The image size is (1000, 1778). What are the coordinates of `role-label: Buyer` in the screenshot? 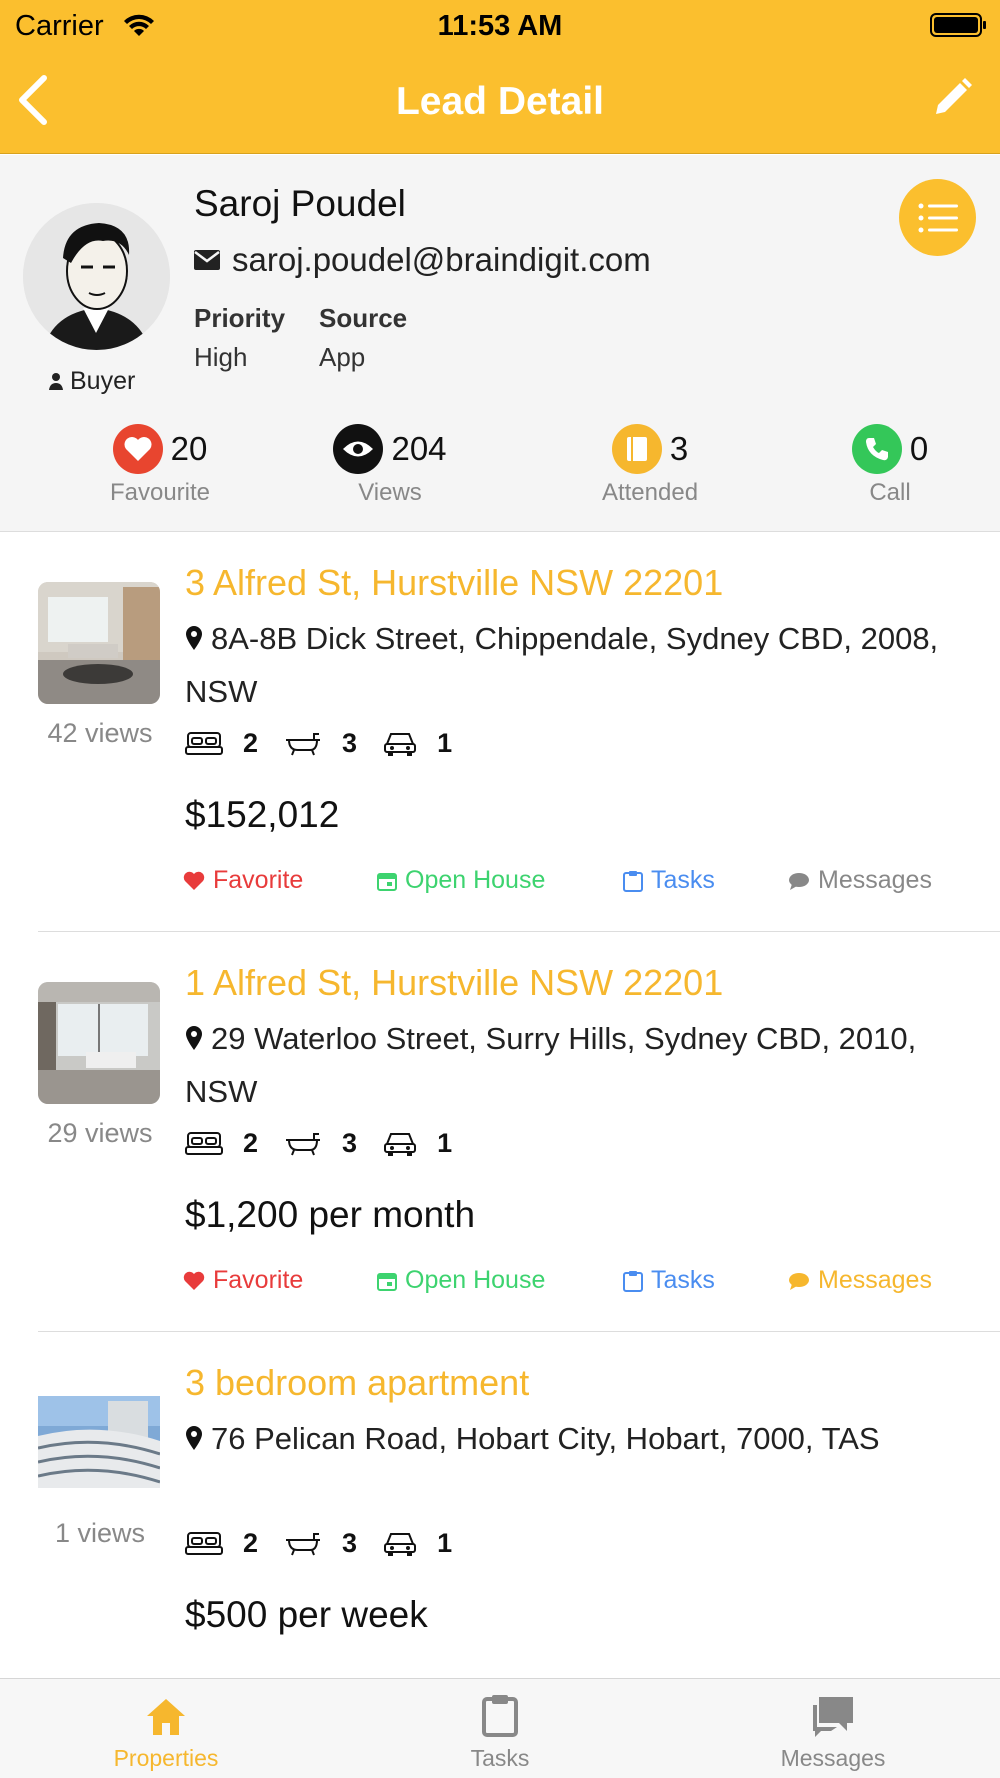 It's located at (91, 381).